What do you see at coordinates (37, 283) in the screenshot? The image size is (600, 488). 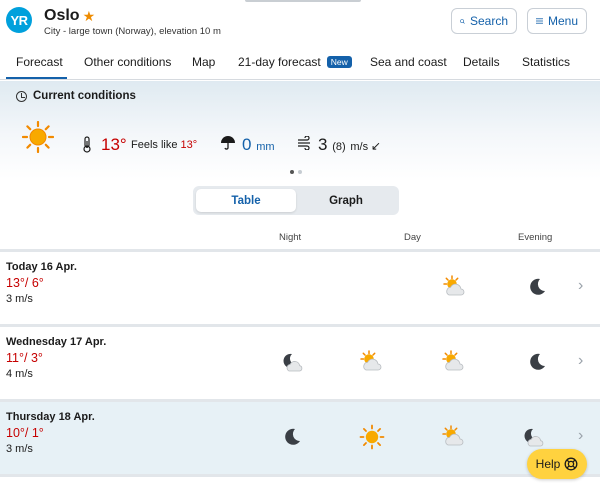 I see `temp-min: 6°` at bounding box center [37, 283].